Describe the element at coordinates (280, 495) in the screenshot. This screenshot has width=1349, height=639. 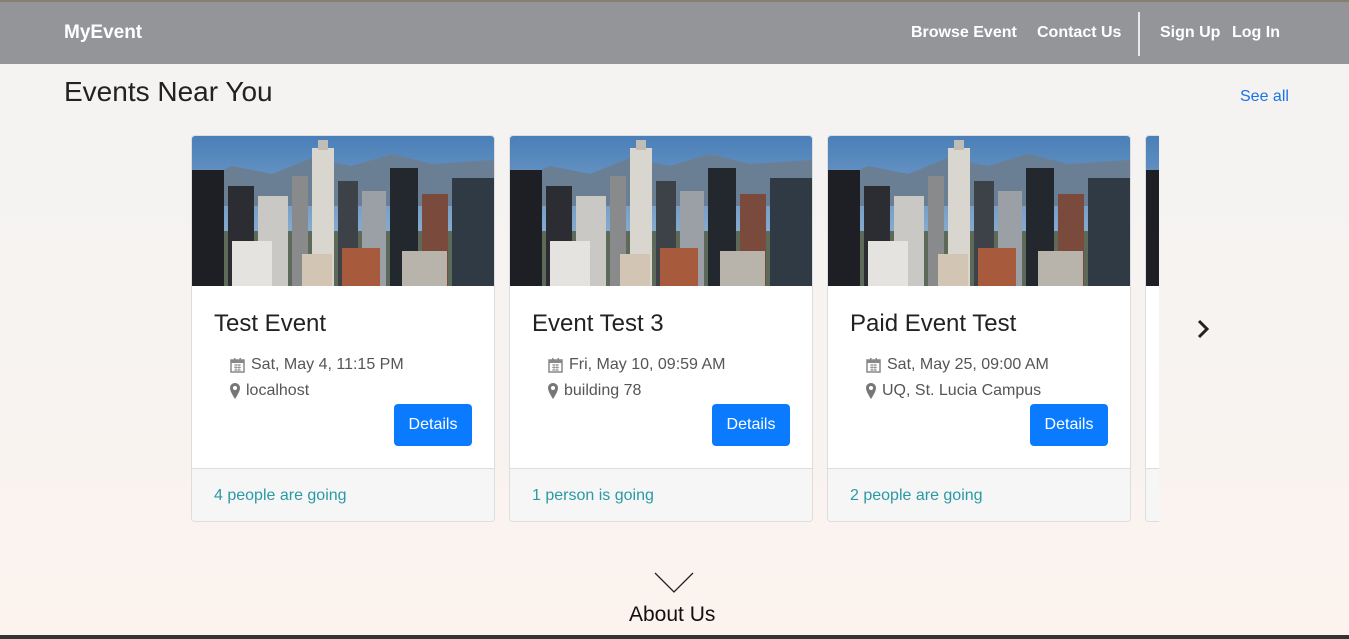
I see `attendance-count: 4 people are going` at that location.